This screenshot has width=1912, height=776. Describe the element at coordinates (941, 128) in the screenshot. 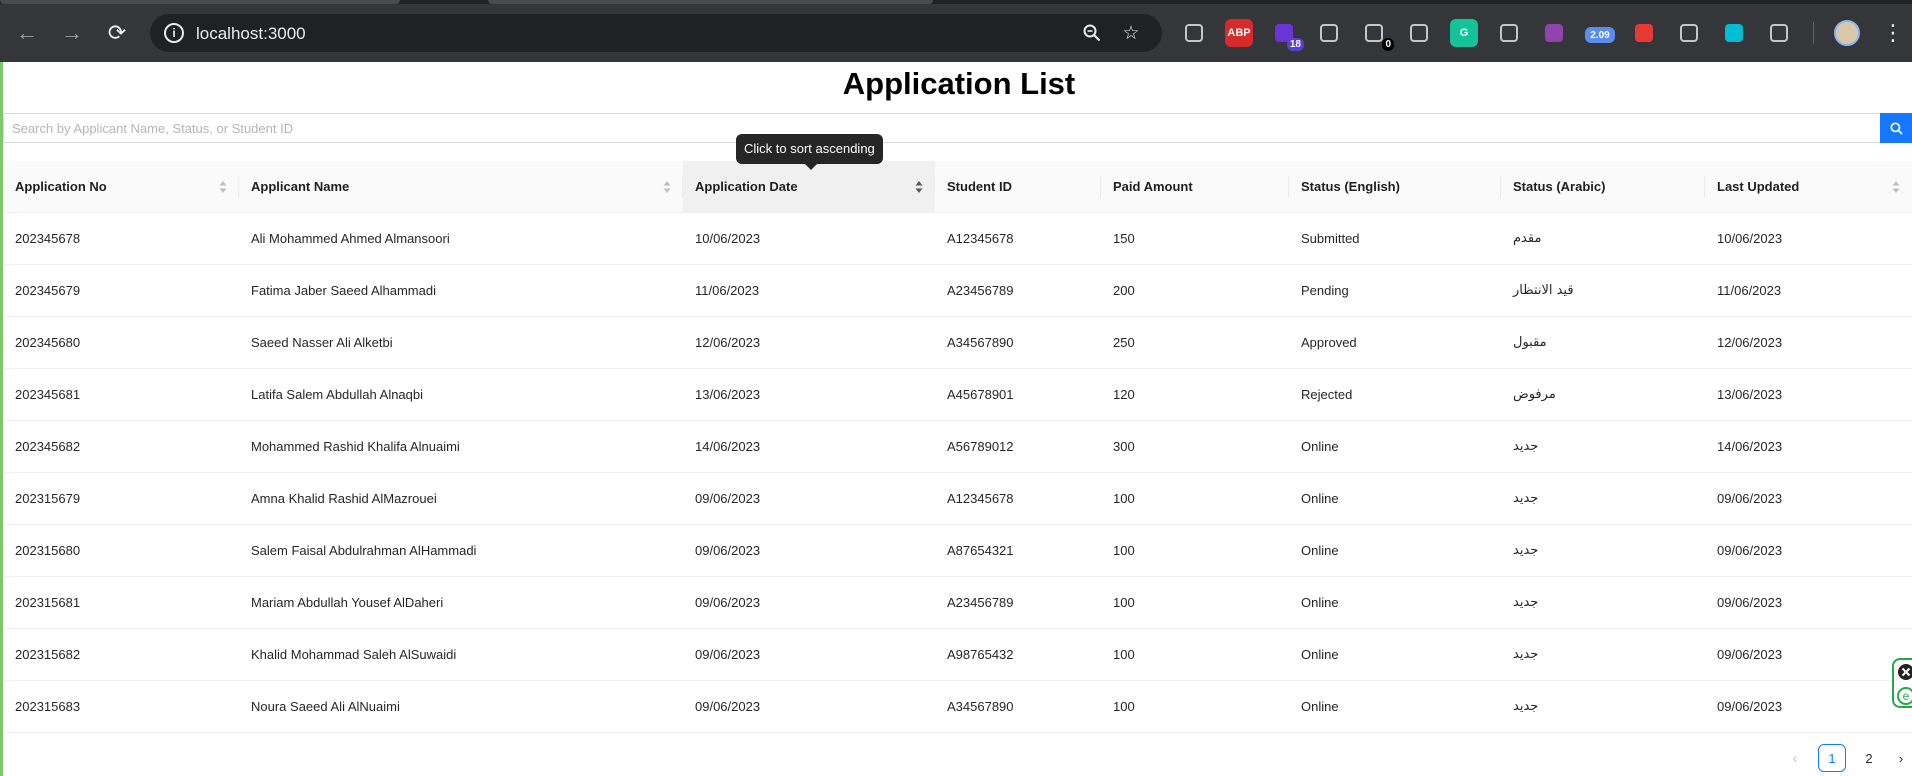

I see `search-input` at that location.